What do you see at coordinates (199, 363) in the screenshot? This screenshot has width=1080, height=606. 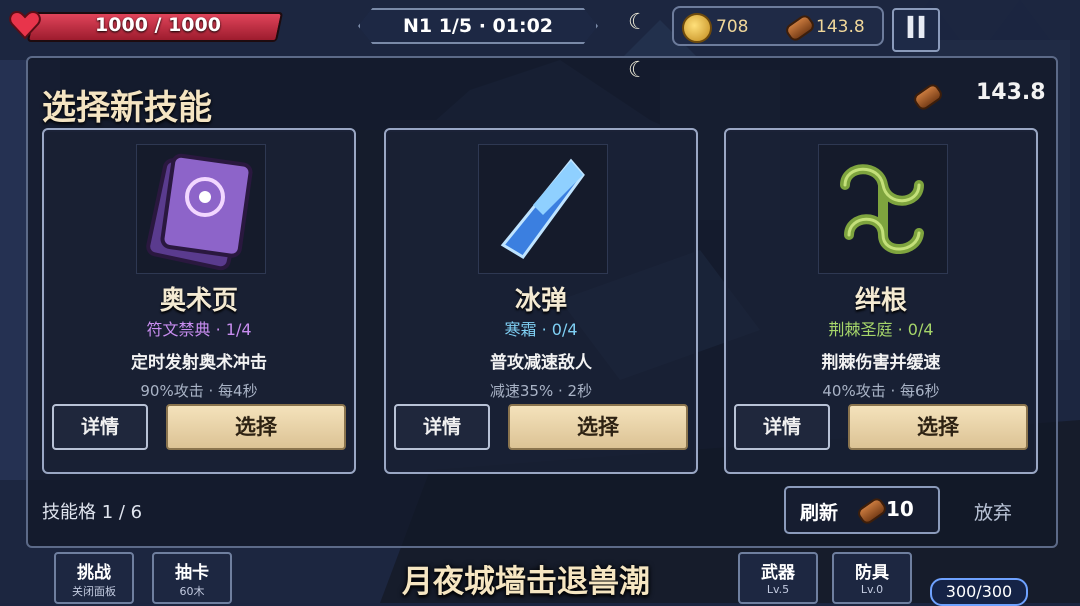 I see `skill-description: 定时发射奥术冲击` at bounding box center [199, 363].